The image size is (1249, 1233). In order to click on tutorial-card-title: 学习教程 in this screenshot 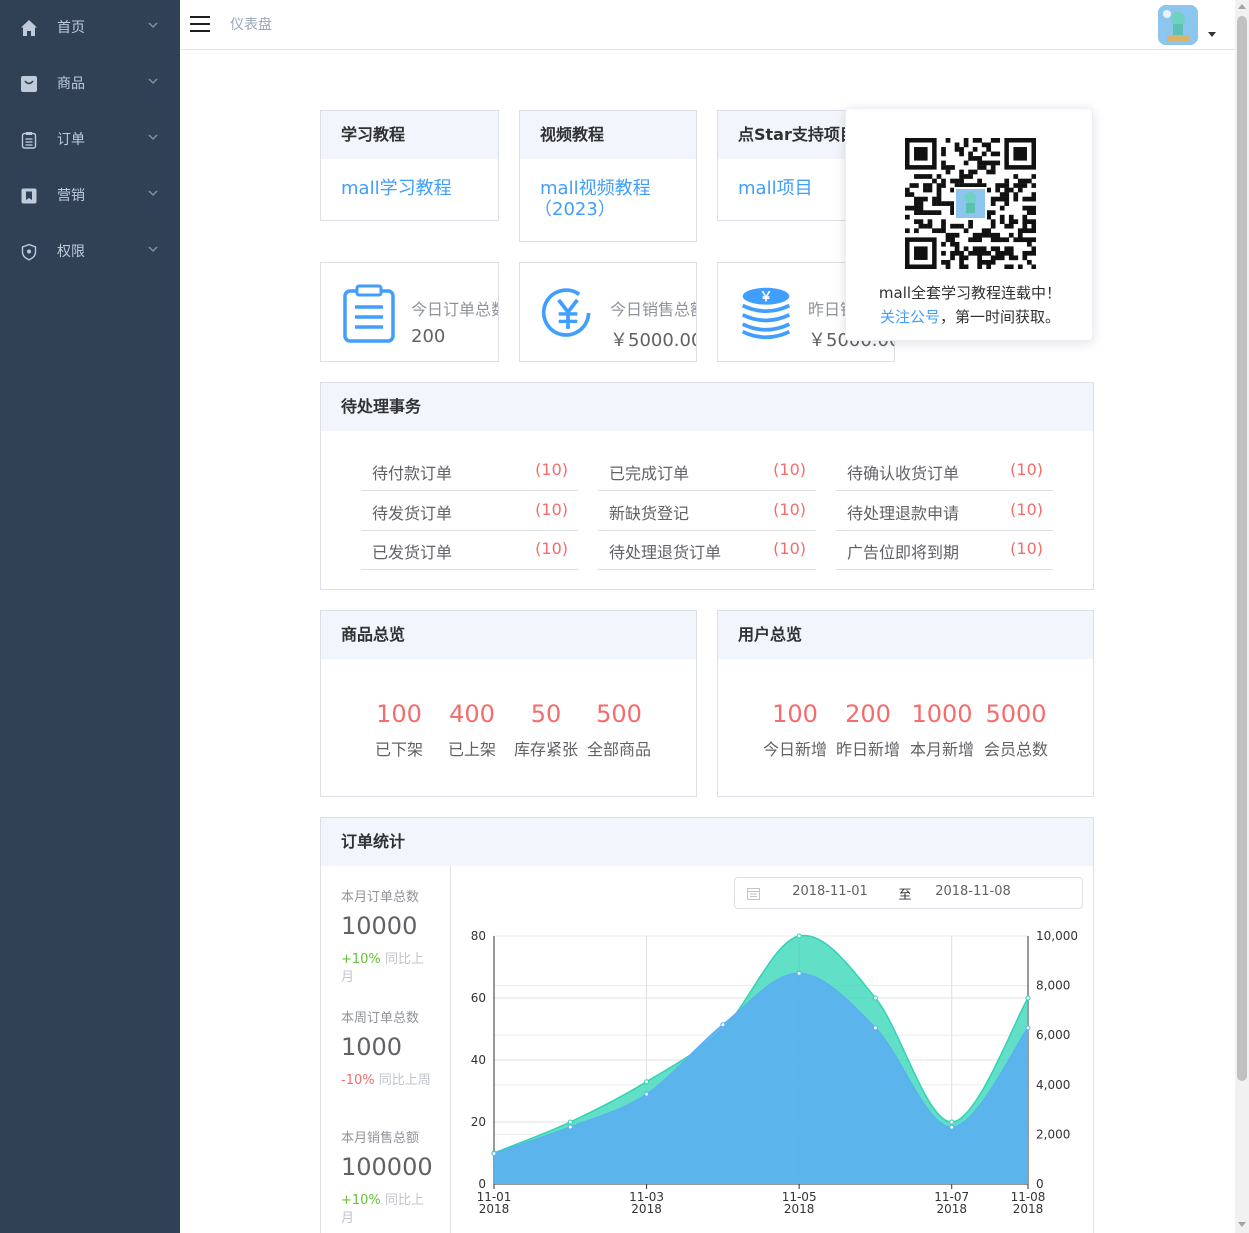, I will do `click(409, 135)`.